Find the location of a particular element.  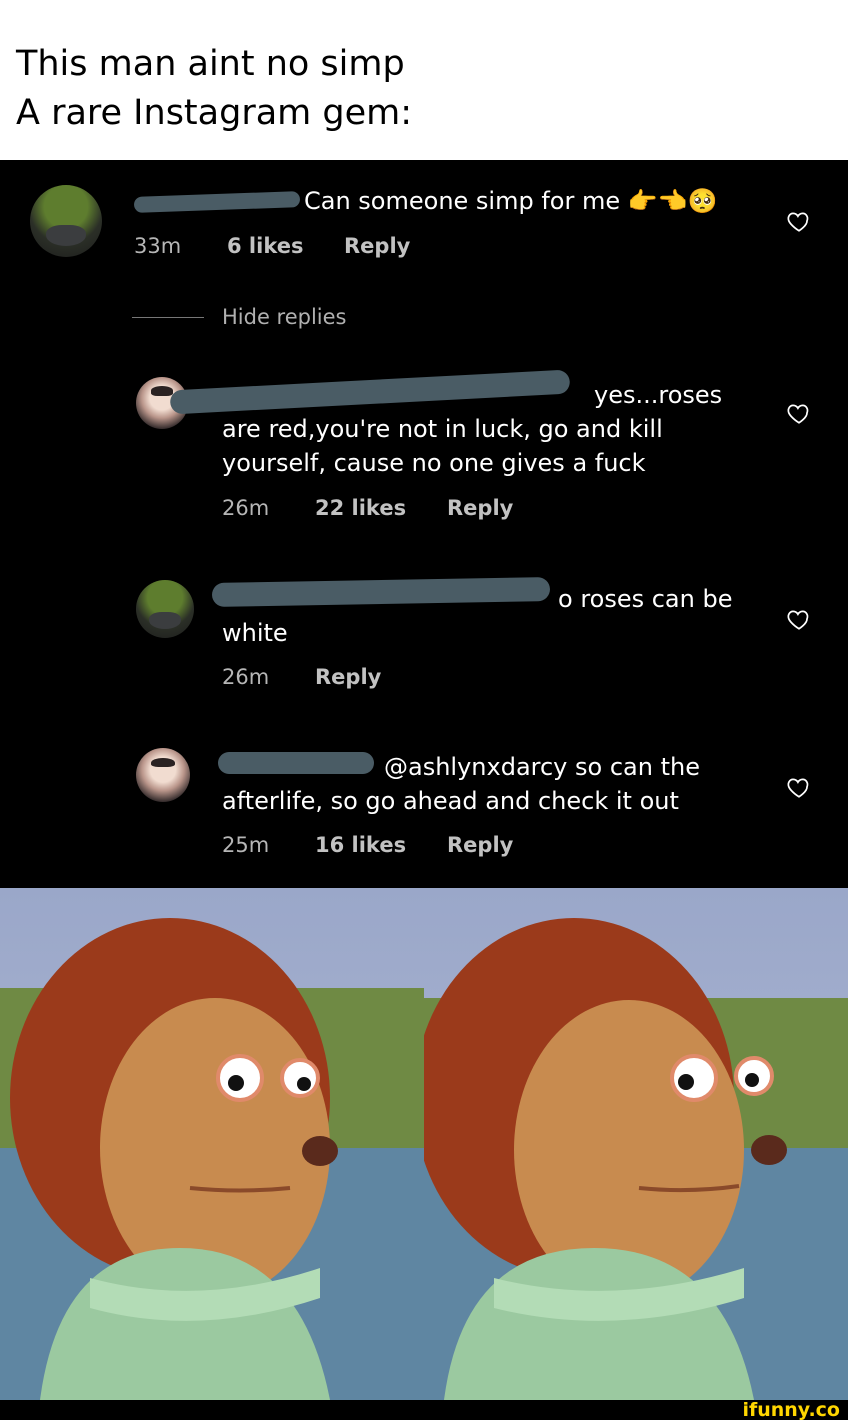

footer-bar: ifunny.co is located at coordinates (424, 1410).